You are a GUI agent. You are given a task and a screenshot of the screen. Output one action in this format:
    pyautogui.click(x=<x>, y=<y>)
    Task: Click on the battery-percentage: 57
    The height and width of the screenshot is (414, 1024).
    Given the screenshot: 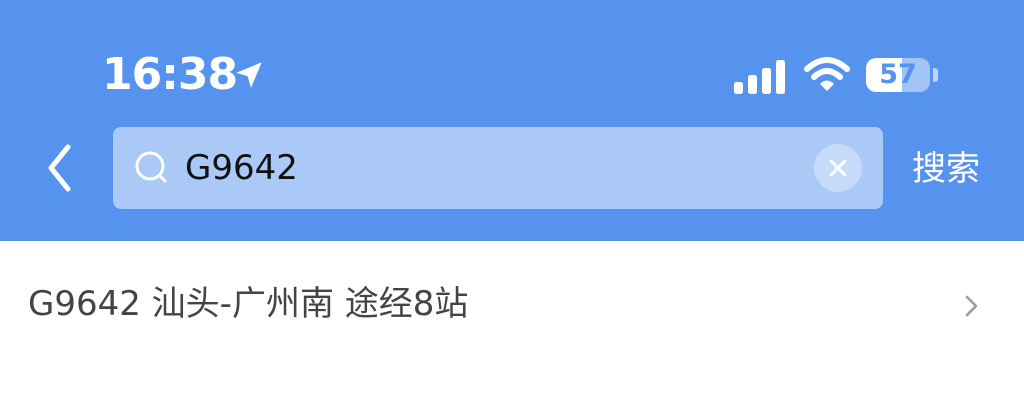 What is the action you would take?
    pyautogui.click(x=898, y=74)
    